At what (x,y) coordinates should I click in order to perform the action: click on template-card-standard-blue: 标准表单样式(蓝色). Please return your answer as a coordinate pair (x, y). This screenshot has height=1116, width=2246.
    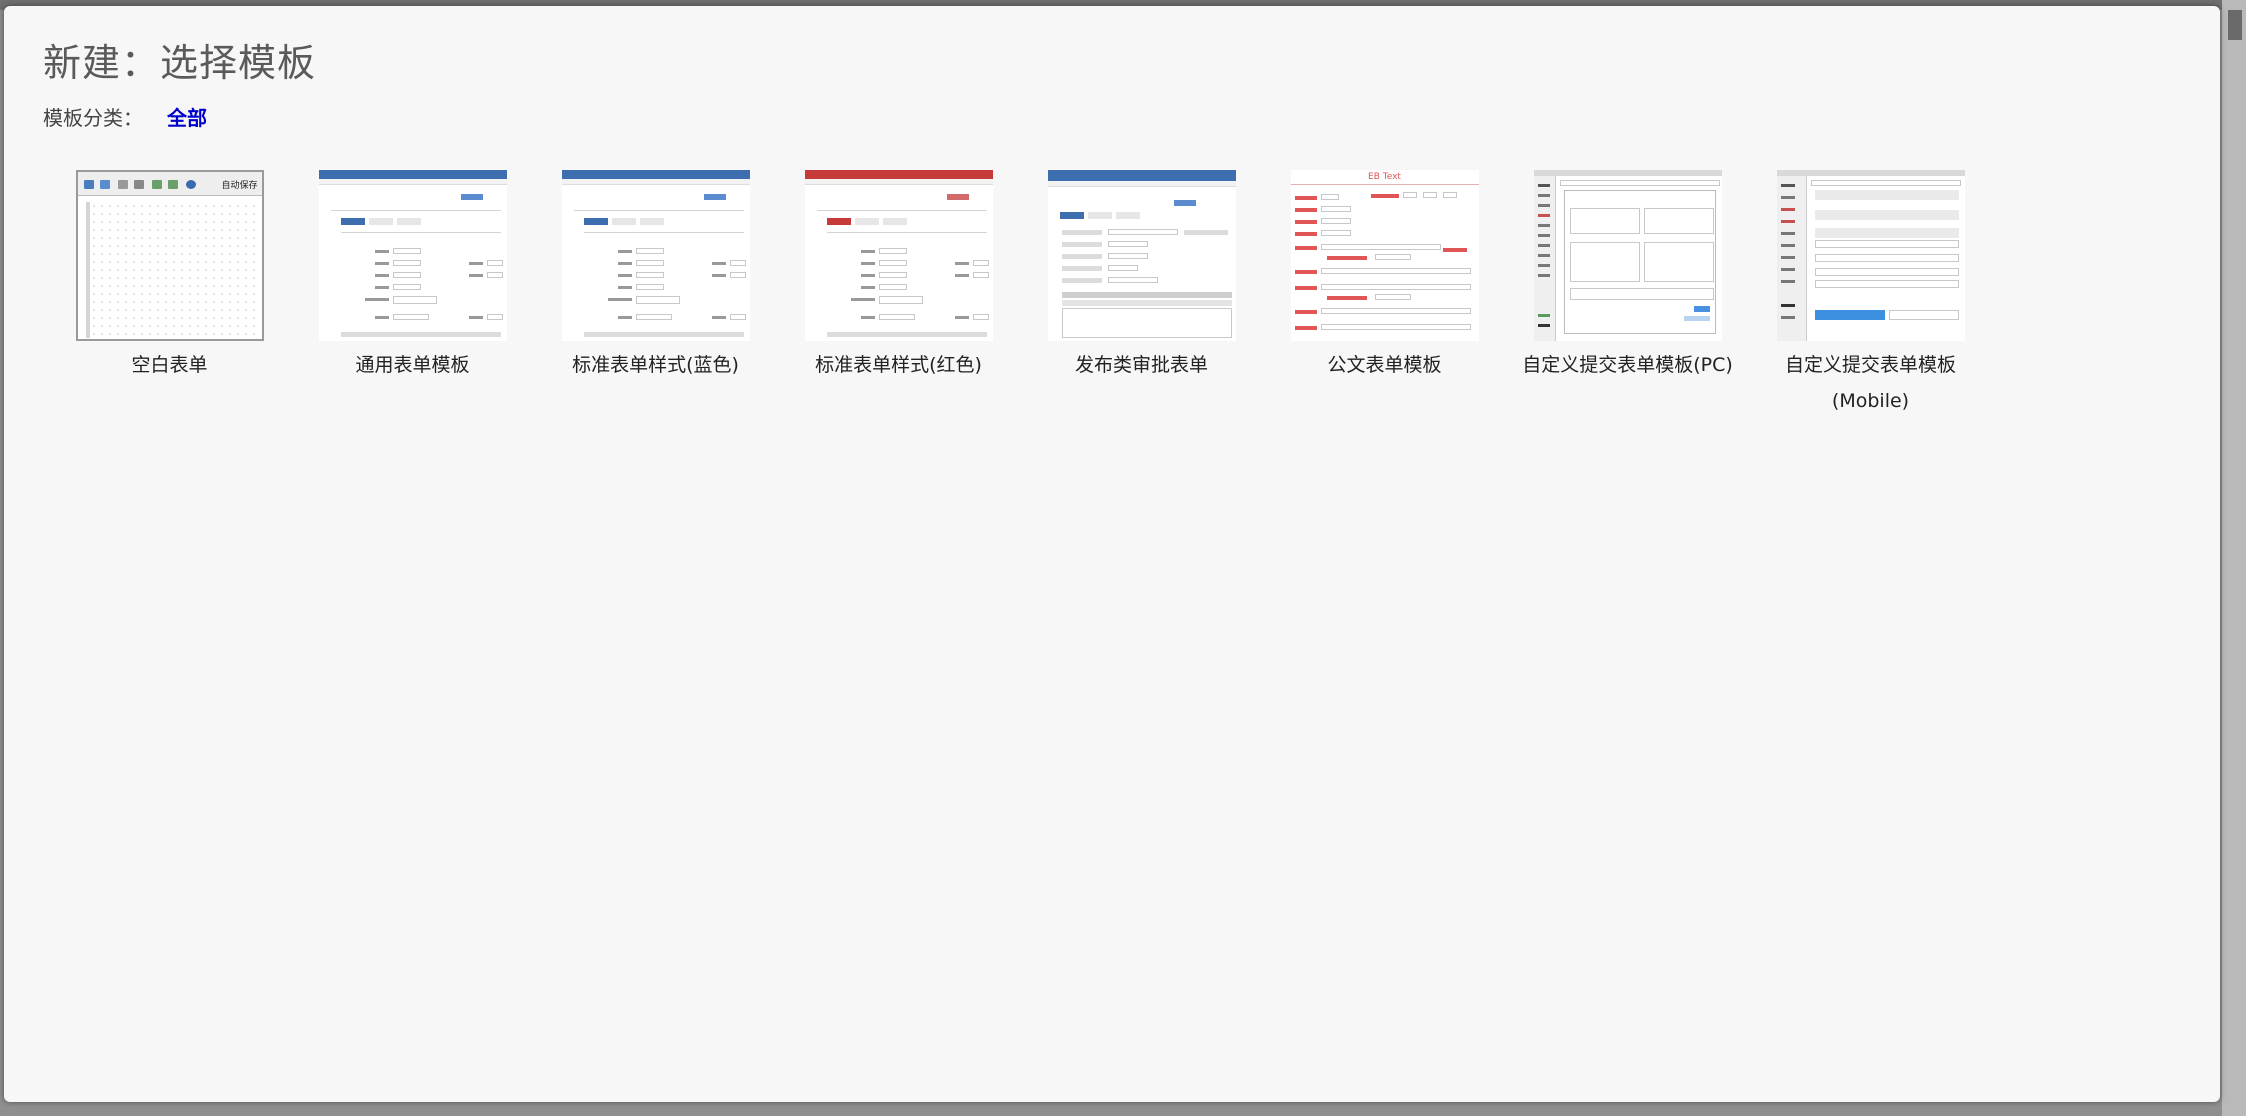
    Looking at the image, I should click on (655, 294).